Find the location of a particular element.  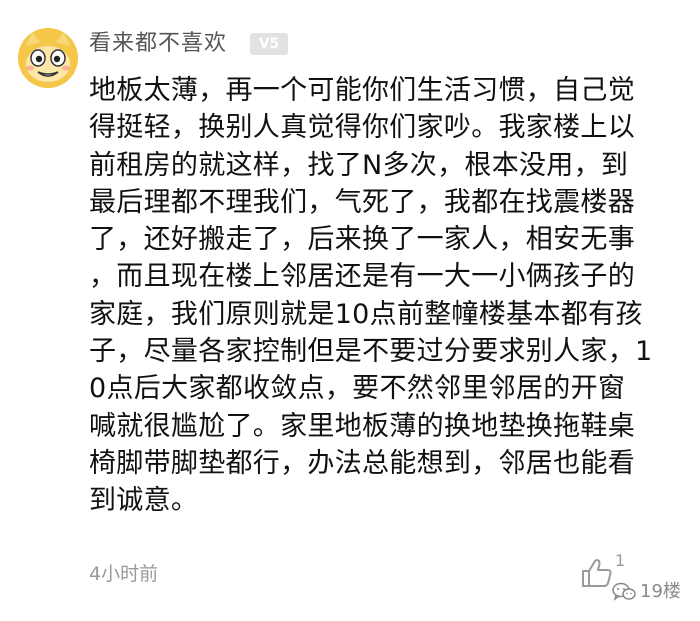

comment-line: 地板太薄，再一个可能你们生活习惯，自己觉 is located at coordinates (362, 90).